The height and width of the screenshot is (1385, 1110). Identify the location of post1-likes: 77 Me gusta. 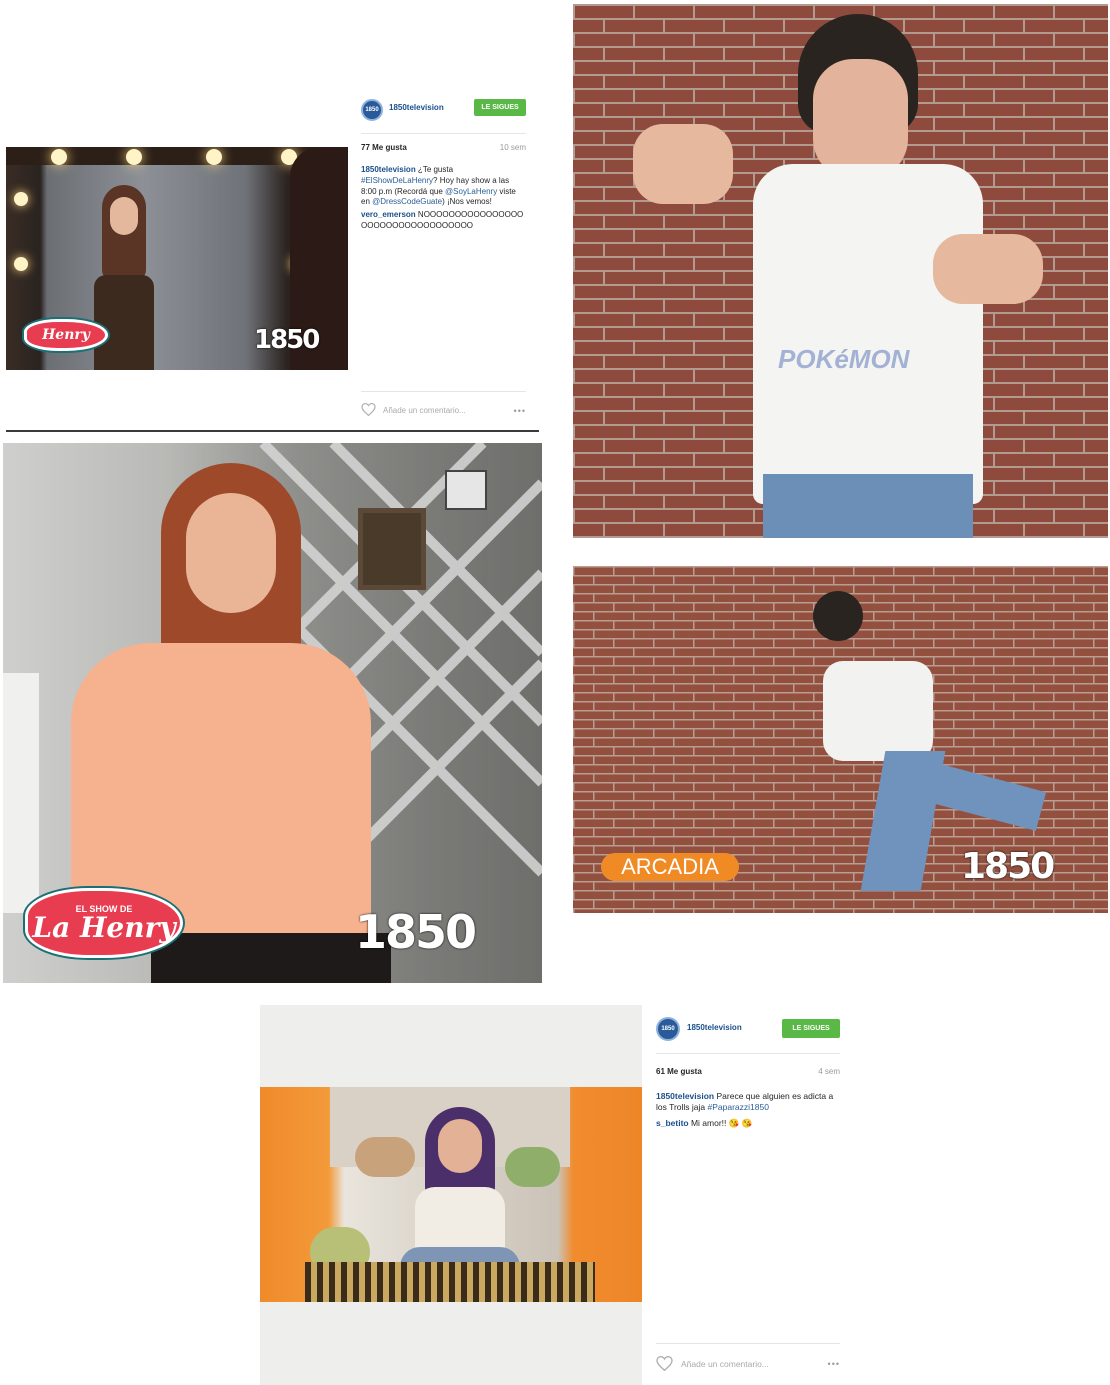
(384, 148).